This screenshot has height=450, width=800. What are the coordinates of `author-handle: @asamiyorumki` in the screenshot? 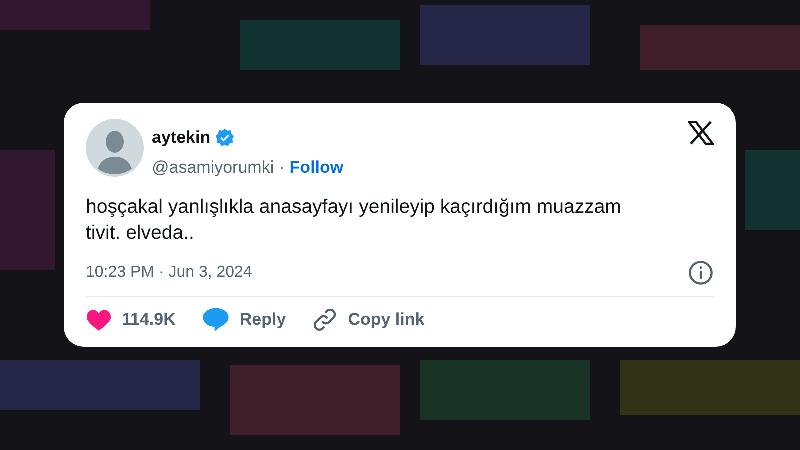 It's located at (213, 167).